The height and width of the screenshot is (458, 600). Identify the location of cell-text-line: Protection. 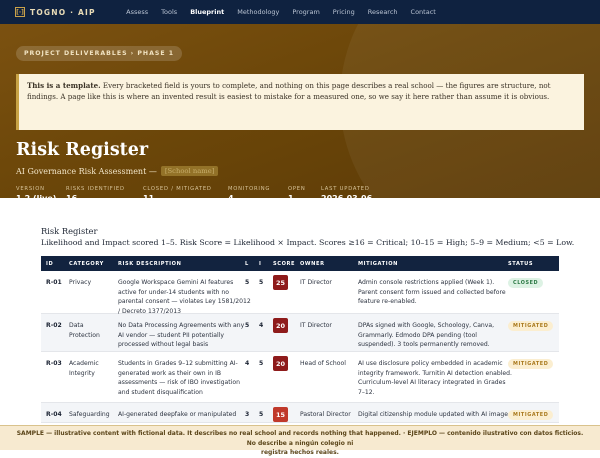
(84, 335).